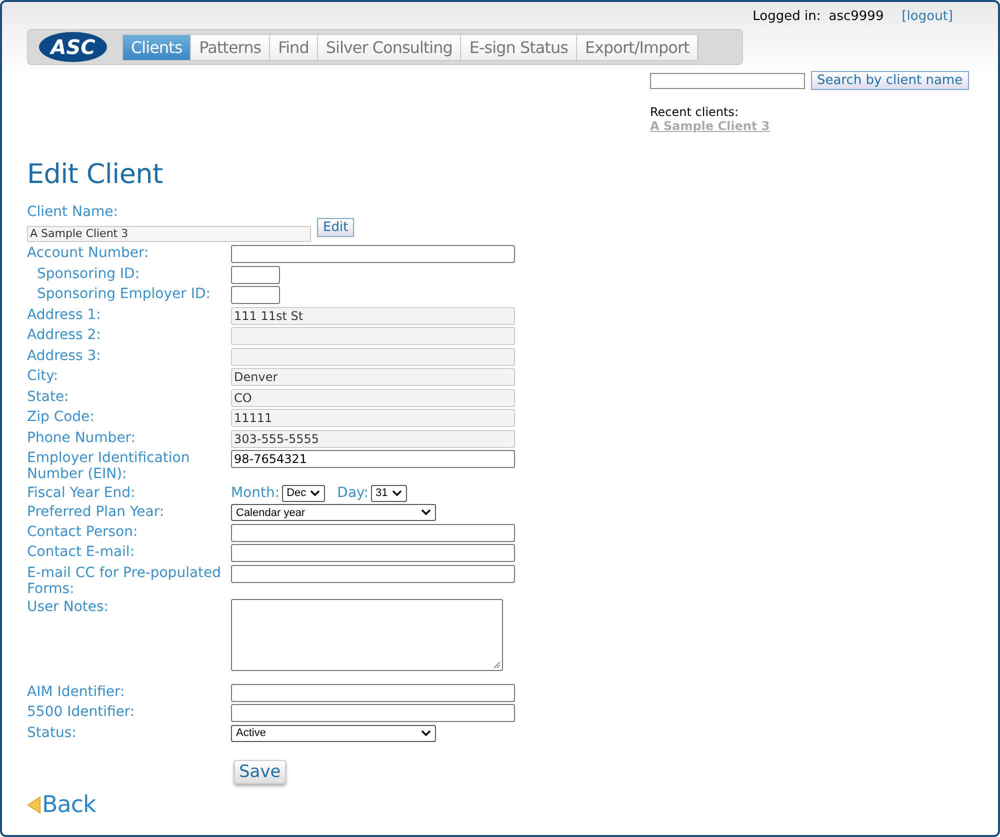 The width and height of the screenshot is (1000, 837). Describe the element at coordinates (695, 112) in the screenshot. I see `recent-clients-label: Recent clients:` at that location.